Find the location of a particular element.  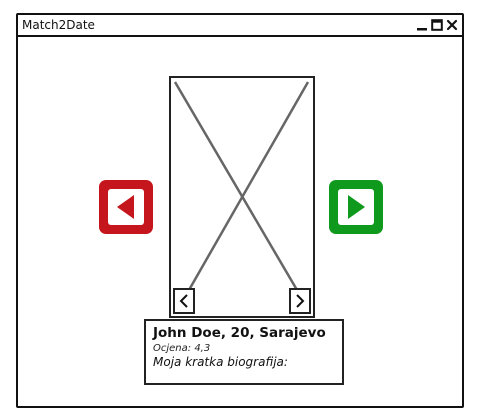

chevron-right-icon is located at coordinates (300, 301).